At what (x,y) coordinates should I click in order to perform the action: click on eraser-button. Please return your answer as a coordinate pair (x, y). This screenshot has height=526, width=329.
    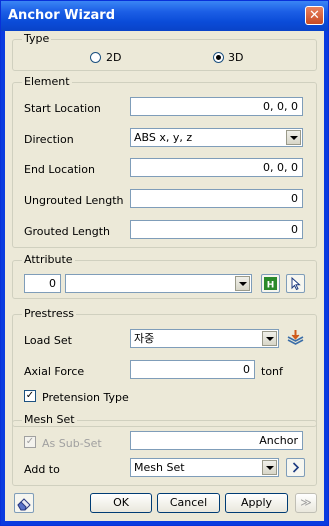
    Looking at the image, I should click on (24, 503).